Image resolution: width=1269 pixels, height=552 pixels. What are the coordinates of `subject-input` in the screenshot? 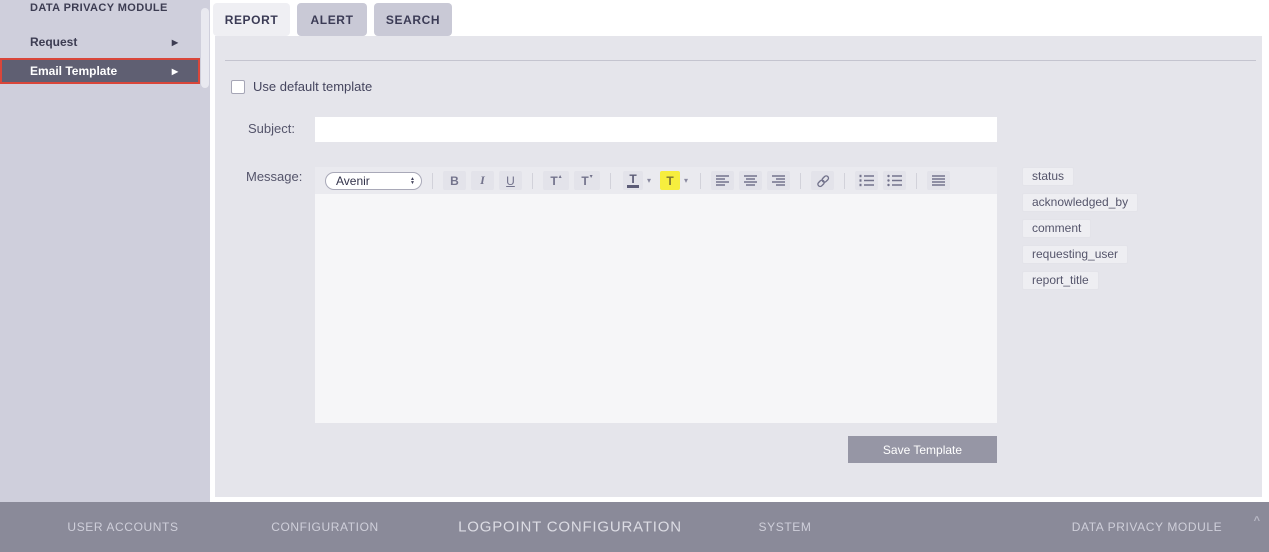 It's located at (656, 129).